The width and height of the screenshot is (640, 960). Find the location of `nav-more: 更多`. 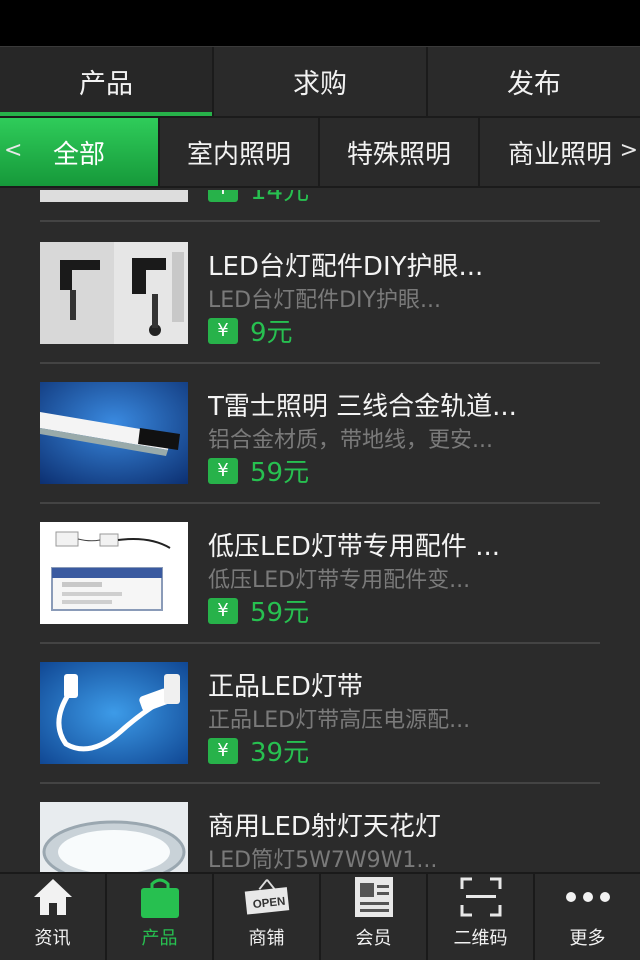

nav-more: 更多 is located at coordinates (587, 917).